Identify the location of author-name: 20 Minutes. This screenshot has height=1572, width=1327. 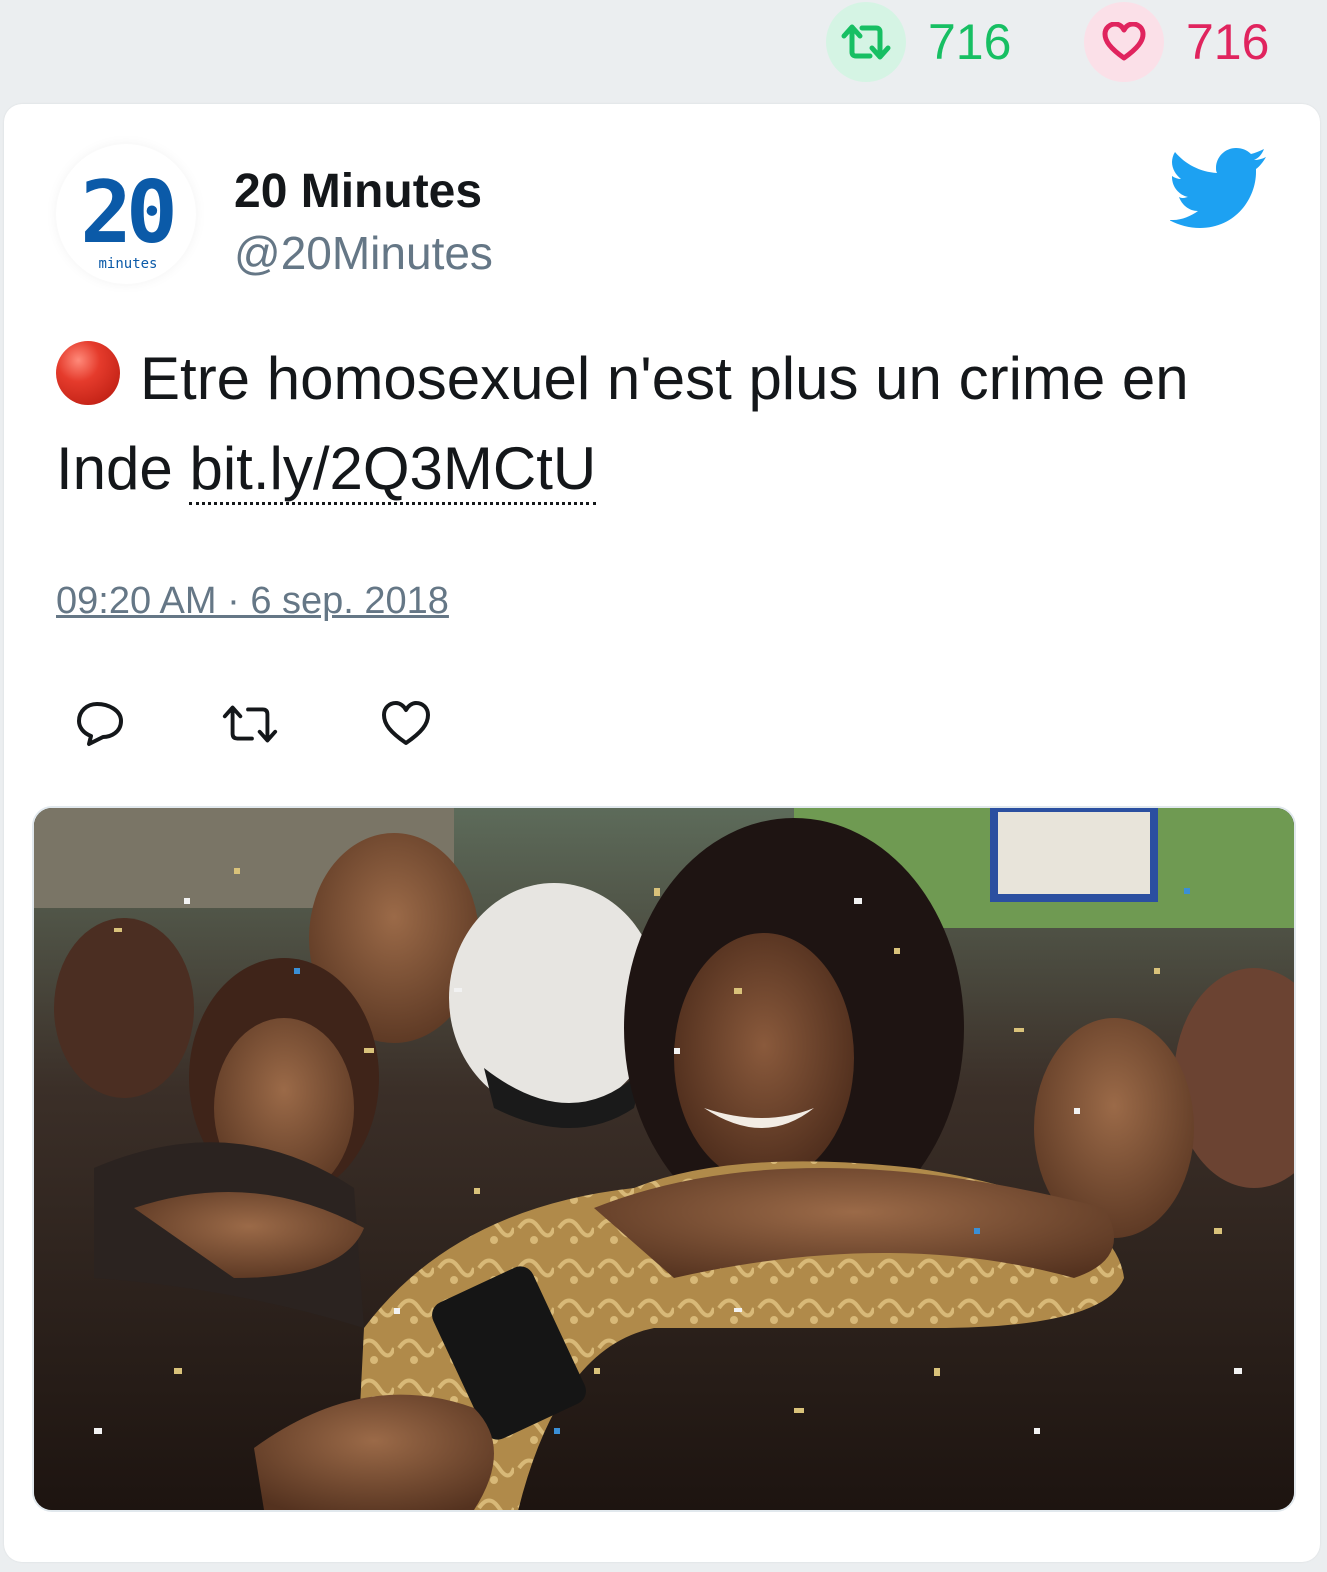
(358, 191).